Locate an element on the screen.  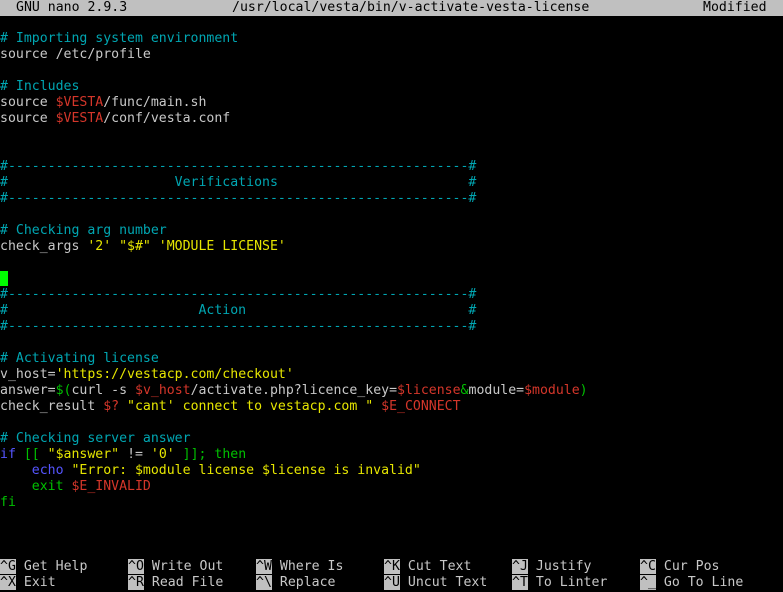
code-token: # Activating license is located at coordinates (79, 358).